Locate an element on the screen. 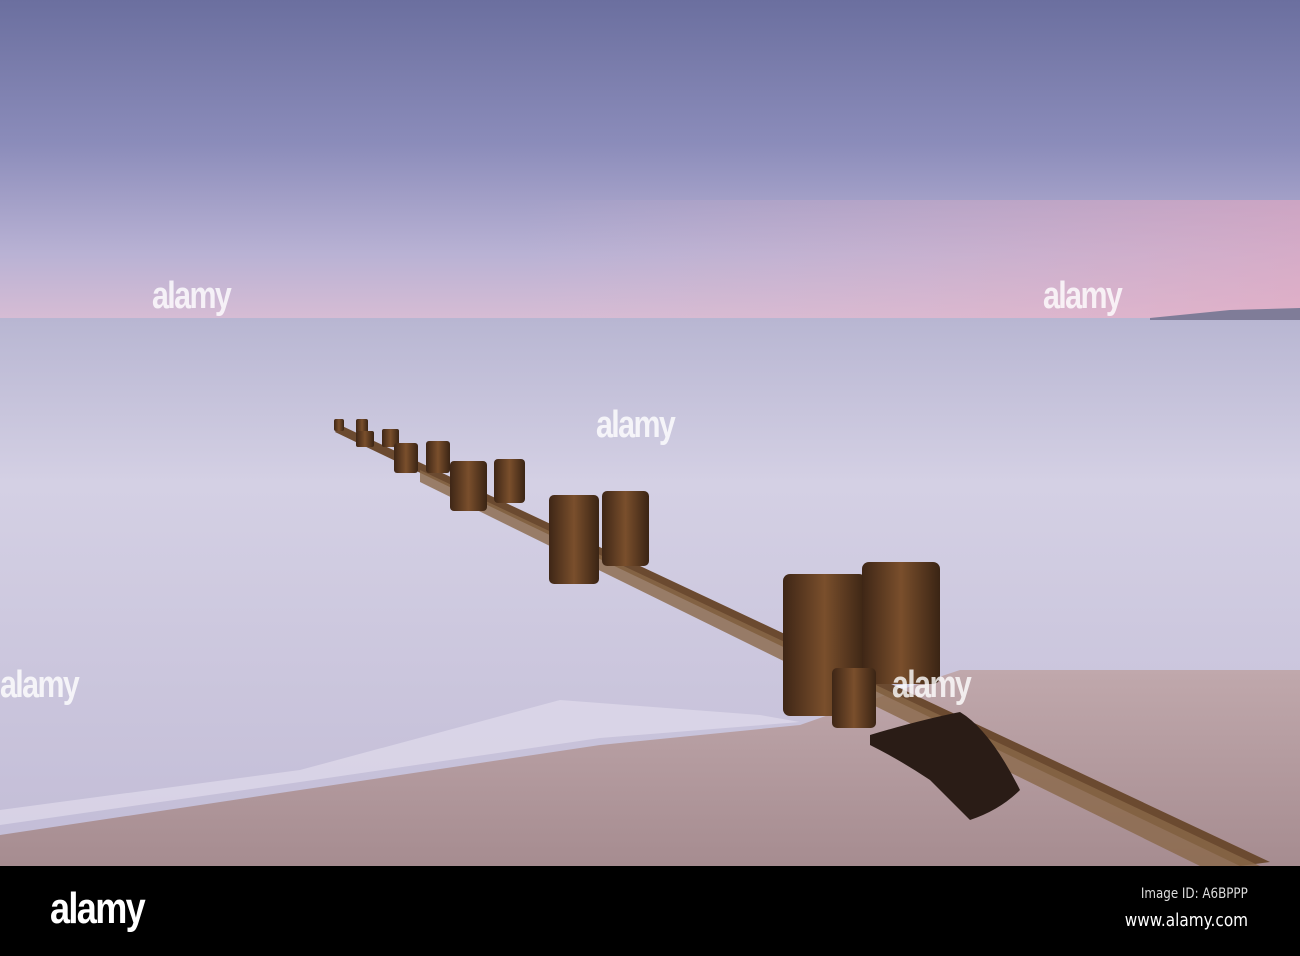  footer-bar: alamy Image ID: A6BPPP www.alamy.com is located at coordinates (650, 911).